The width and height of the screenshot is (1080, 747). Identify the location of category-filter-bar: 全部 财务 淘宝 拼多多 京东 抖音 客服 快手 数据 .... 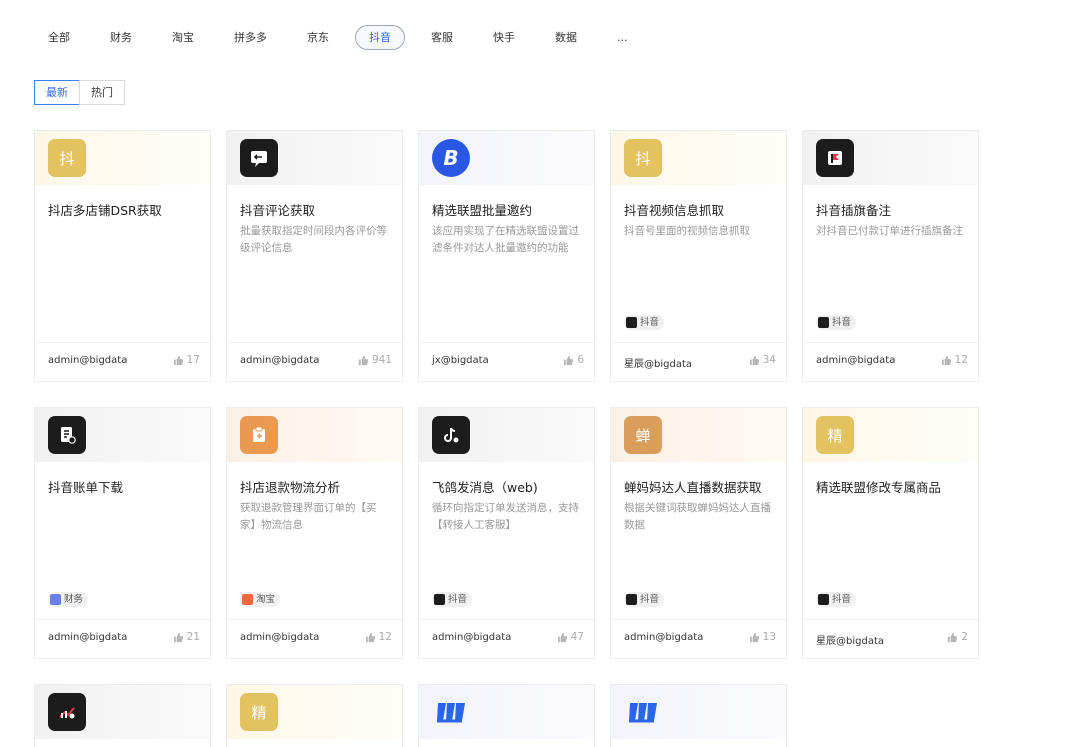
(344, 37).